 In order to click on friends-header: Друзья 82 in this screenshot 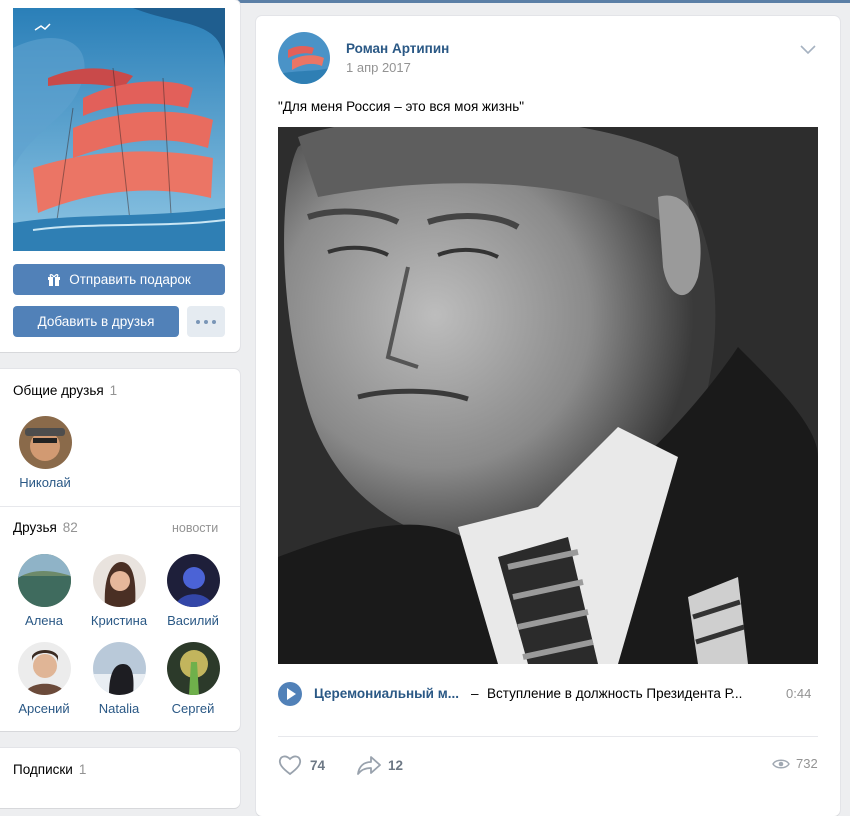, I will do `click(45, 527)`.